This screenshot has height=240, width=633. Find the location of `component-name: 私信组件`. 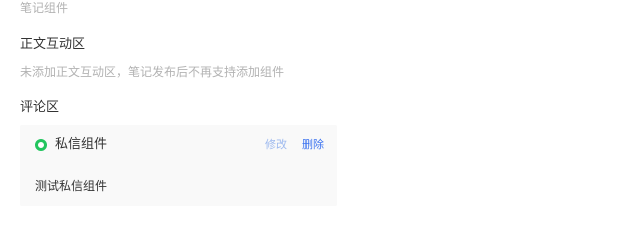

component-name: 私信组件 is located at coordinates (81, 144).